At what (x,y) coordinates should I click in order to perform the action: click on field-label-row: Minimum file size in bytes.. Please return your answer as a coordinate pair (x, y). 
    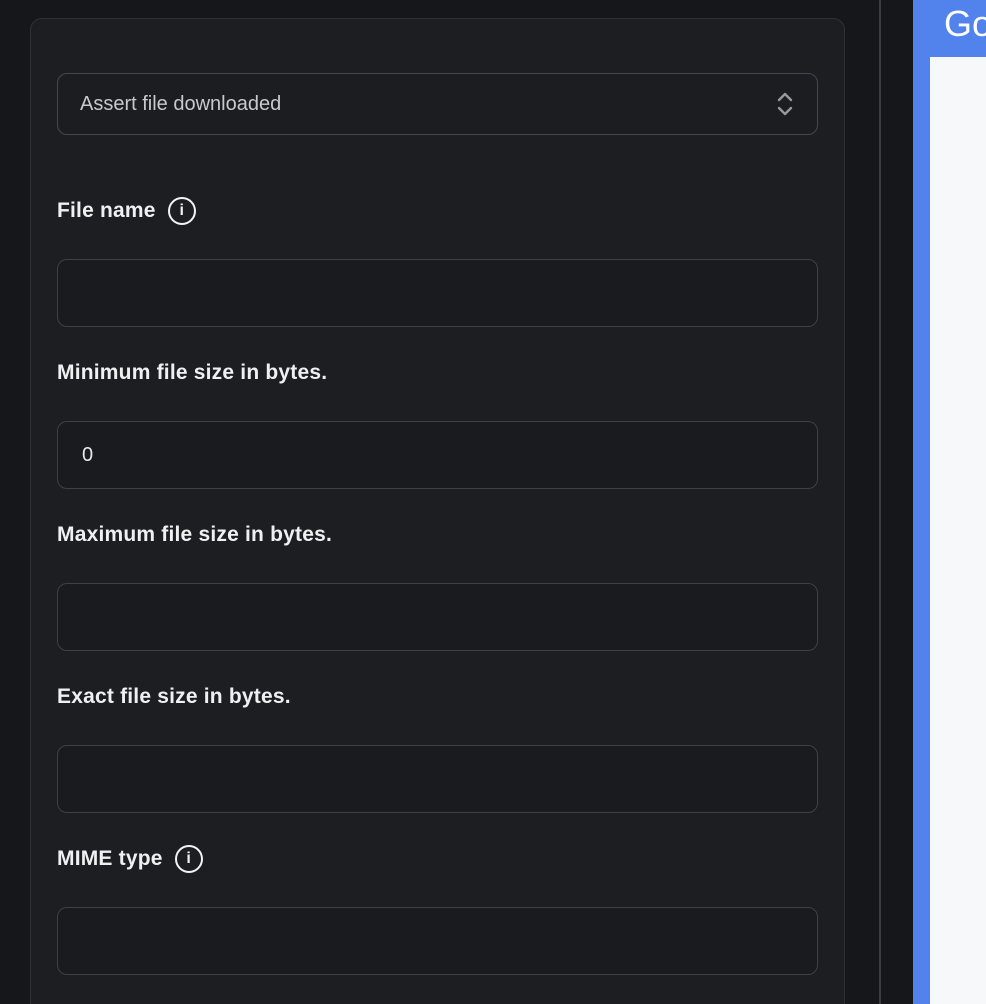
    Looking at the image, I should click on (437, 373).